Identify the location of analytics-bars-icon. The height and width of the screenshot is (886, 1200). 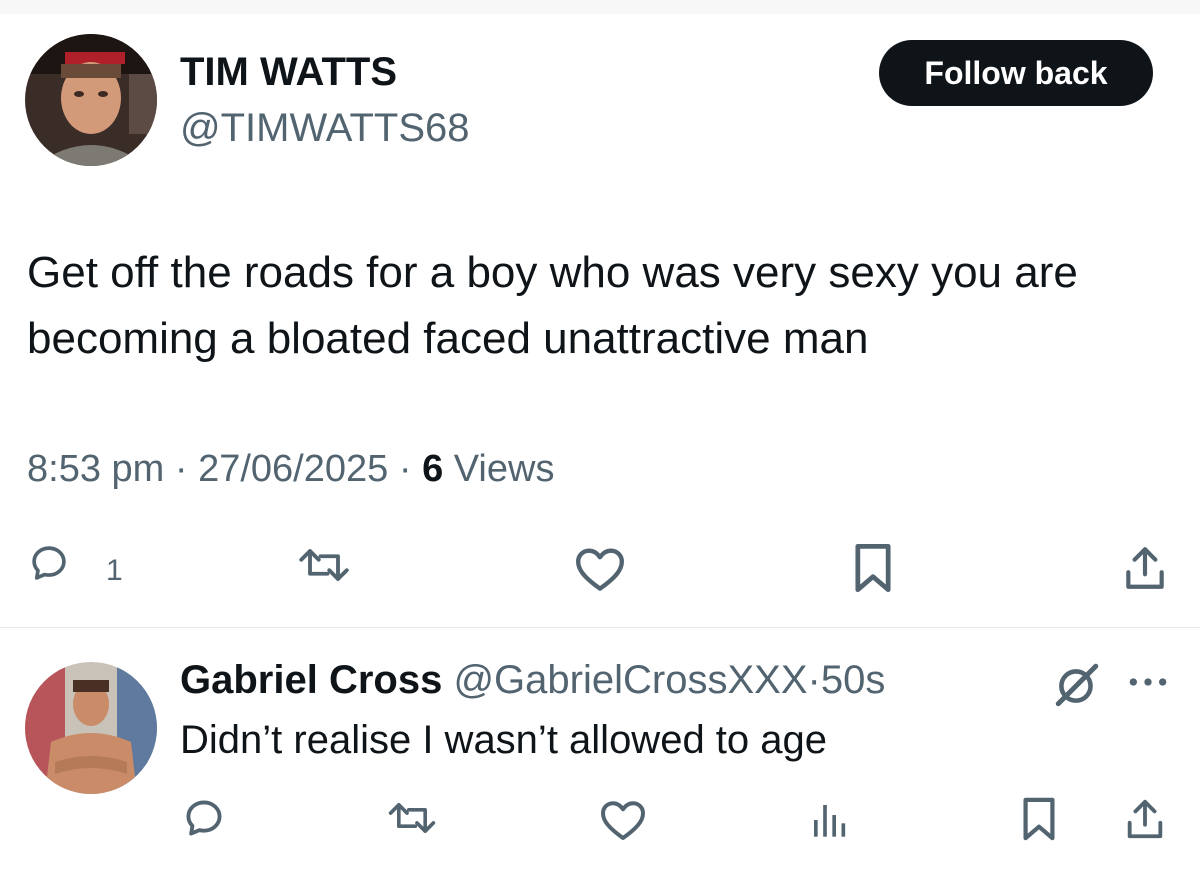
(829, 820).